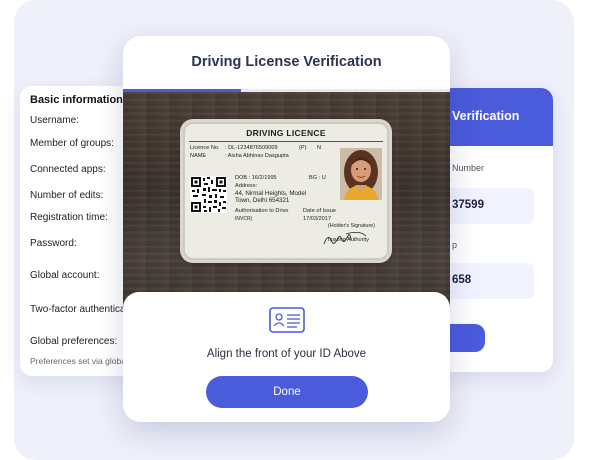 The height and width of the screenshot is (460, 598). I want to click on flag-p: (P), so click(303, 148).